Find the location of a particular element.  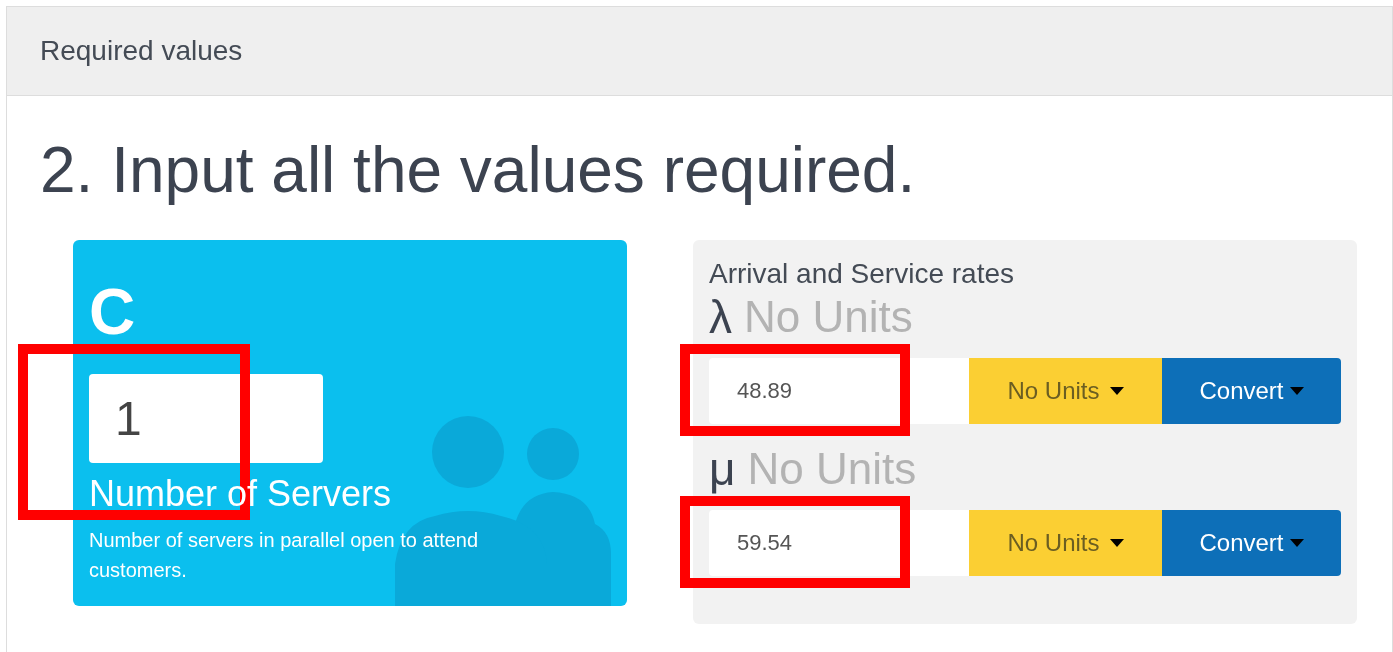

rate-symbol: μ is located at coordinates (722, 469).